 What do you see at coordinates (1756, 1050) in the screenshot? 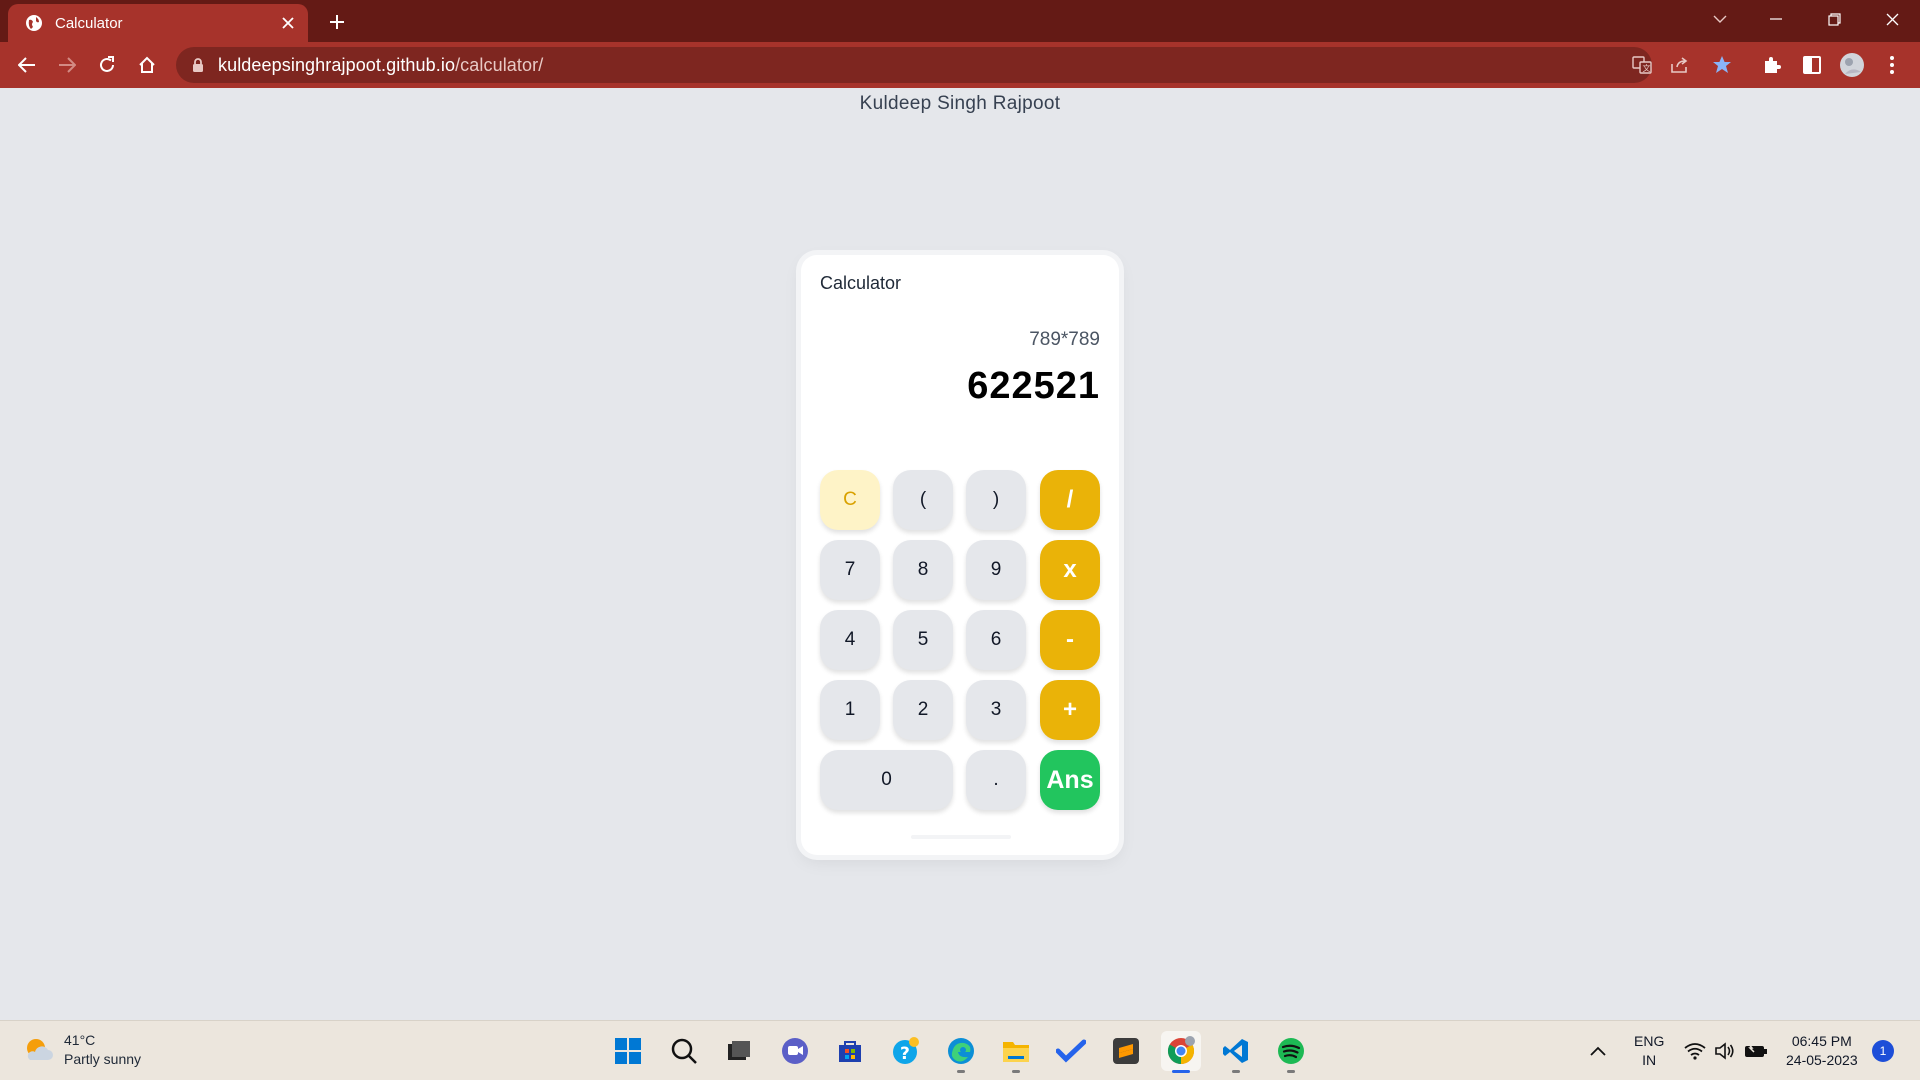
I see `battery-charging-icon` at bounding box center [1756, 1050].